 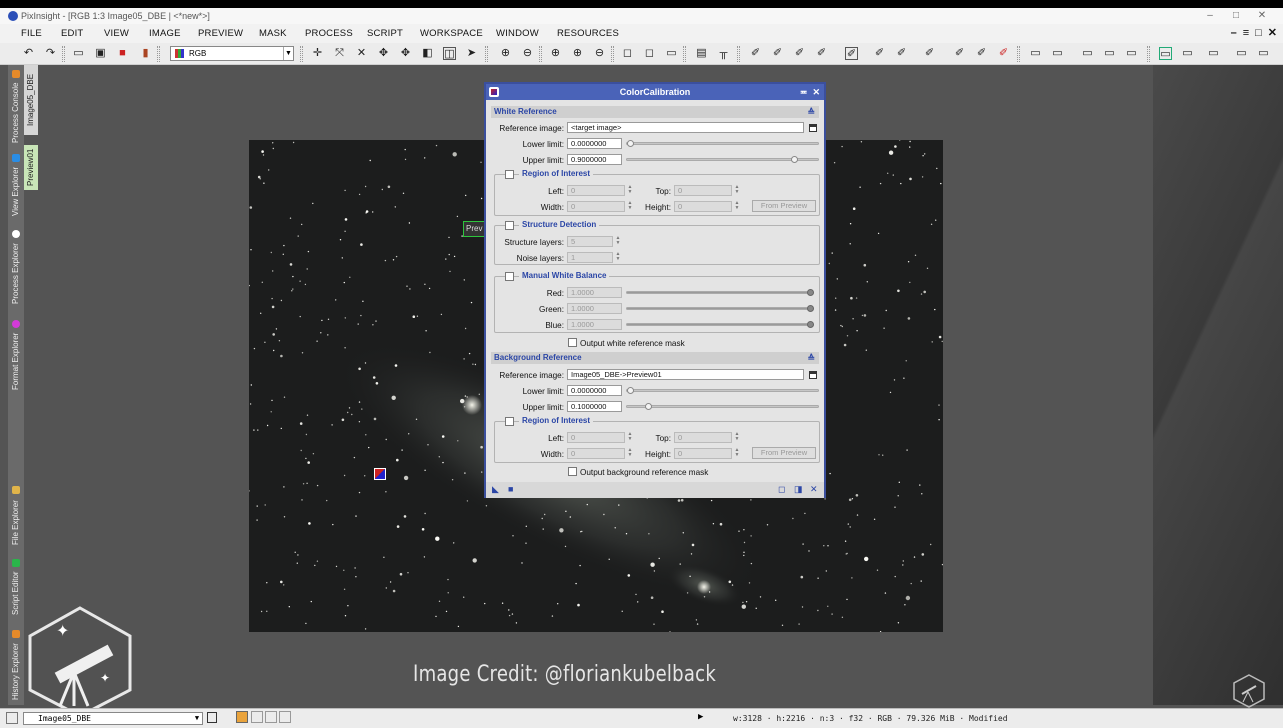 I want to click on white-upper-limit-slider, so click(x=722, y=159).